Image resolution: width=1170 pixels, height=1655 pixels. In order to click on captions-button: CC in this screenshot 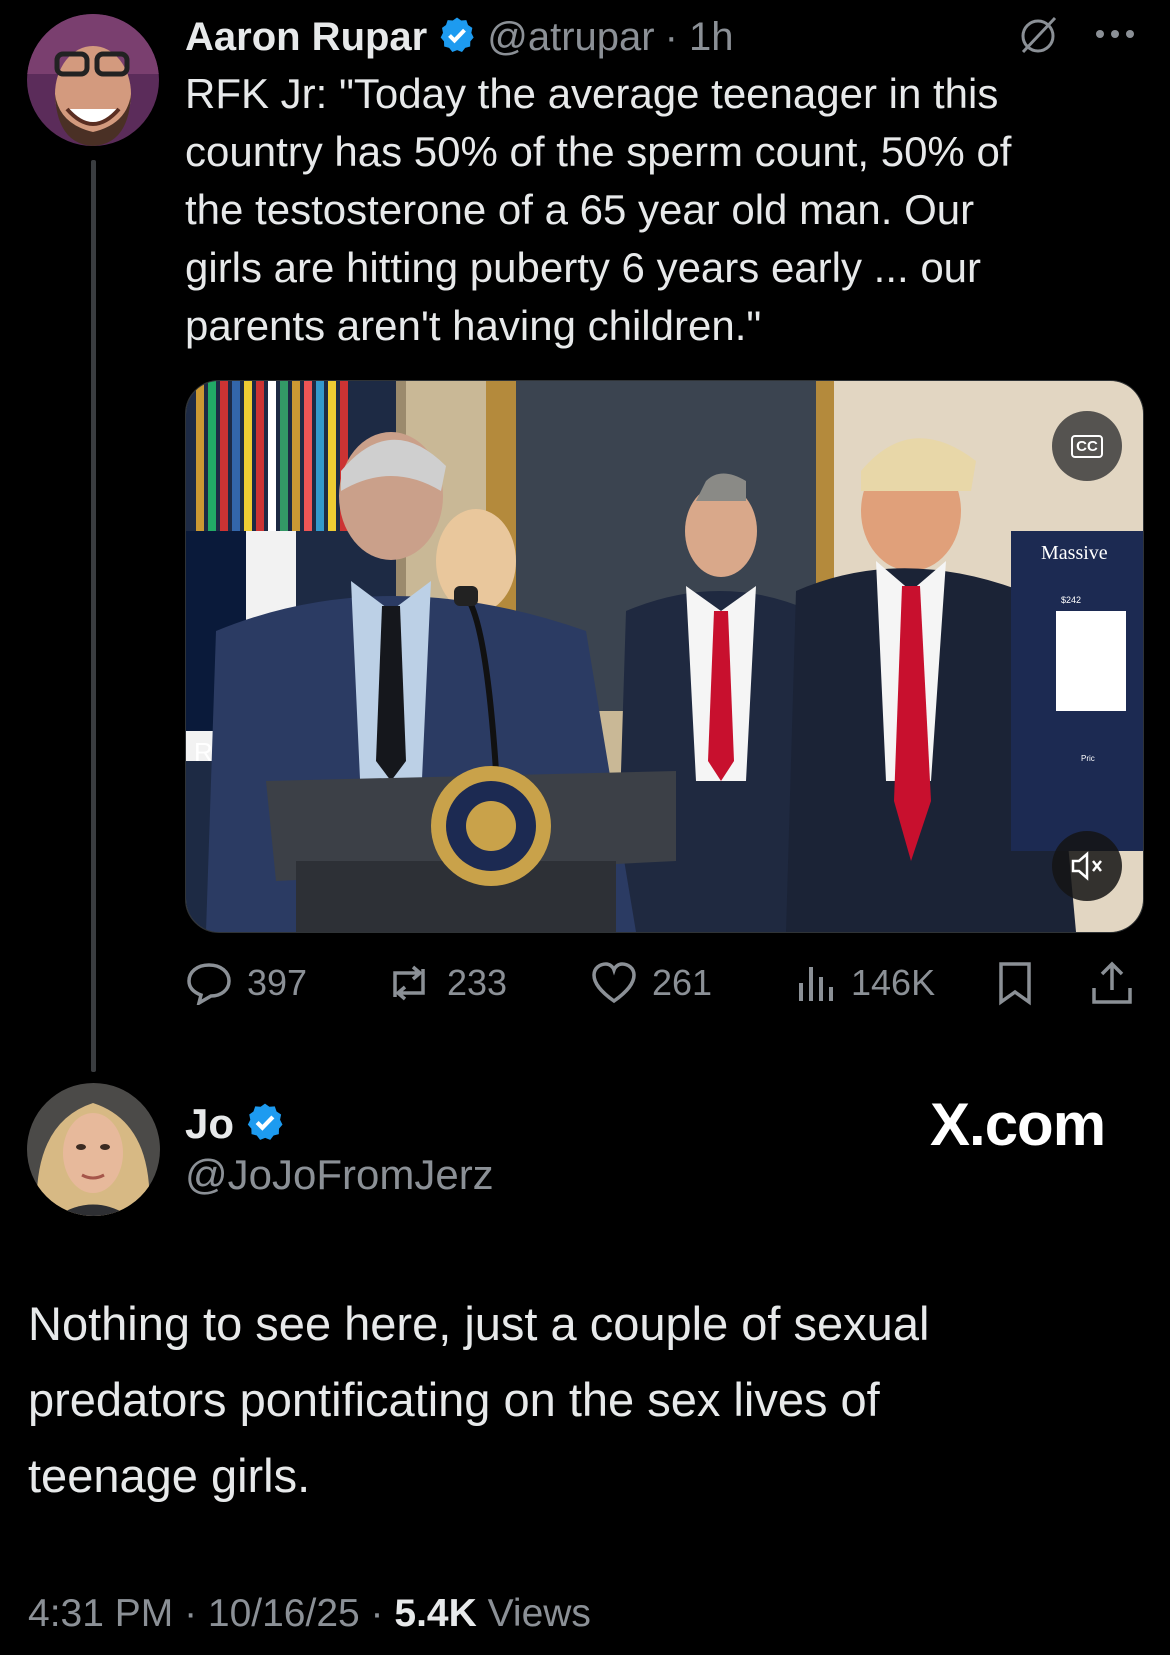, I will do `click(1087, 446)`.